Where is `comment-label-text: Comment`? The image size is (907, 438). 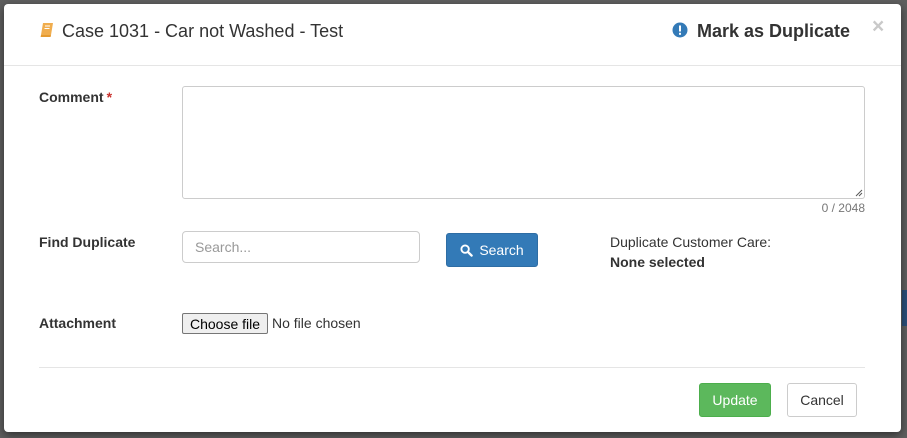 comment-label-text: Comment is located at coordinates (71, 97).